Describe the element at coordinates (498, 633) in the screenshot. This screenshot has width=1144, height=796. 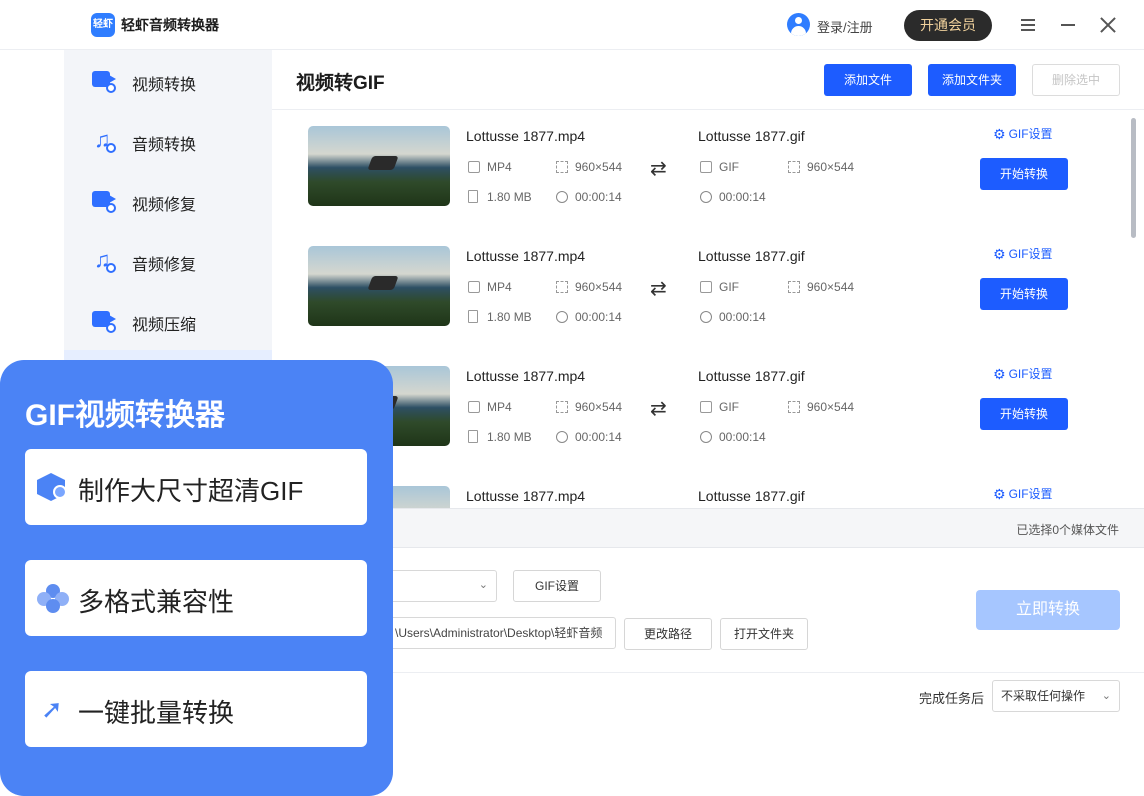
I see `output-path-field: \Users\Administrator\Desktop\轻虾音频` at that location.